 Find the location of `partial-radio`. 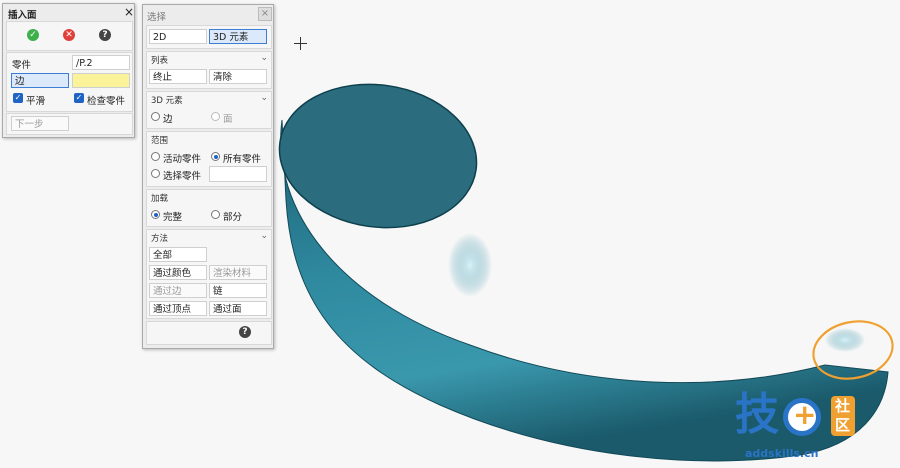

partial-radio is located at coordinates (215, 214).